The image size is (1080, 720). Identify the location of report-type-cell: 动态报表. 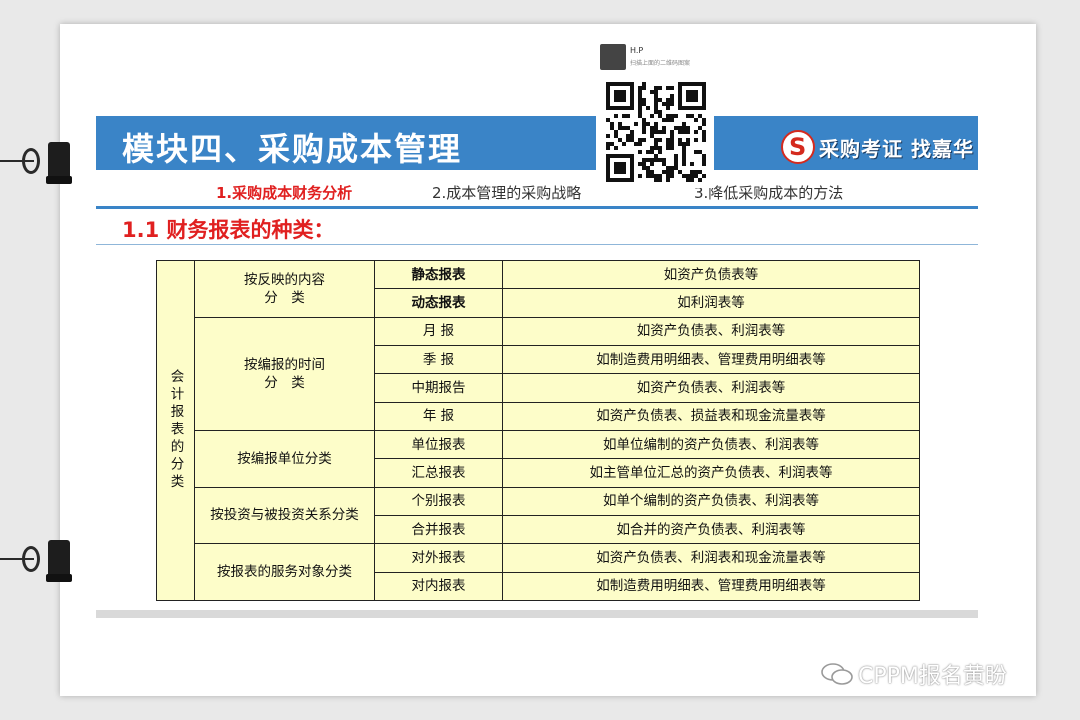
(438, 303).